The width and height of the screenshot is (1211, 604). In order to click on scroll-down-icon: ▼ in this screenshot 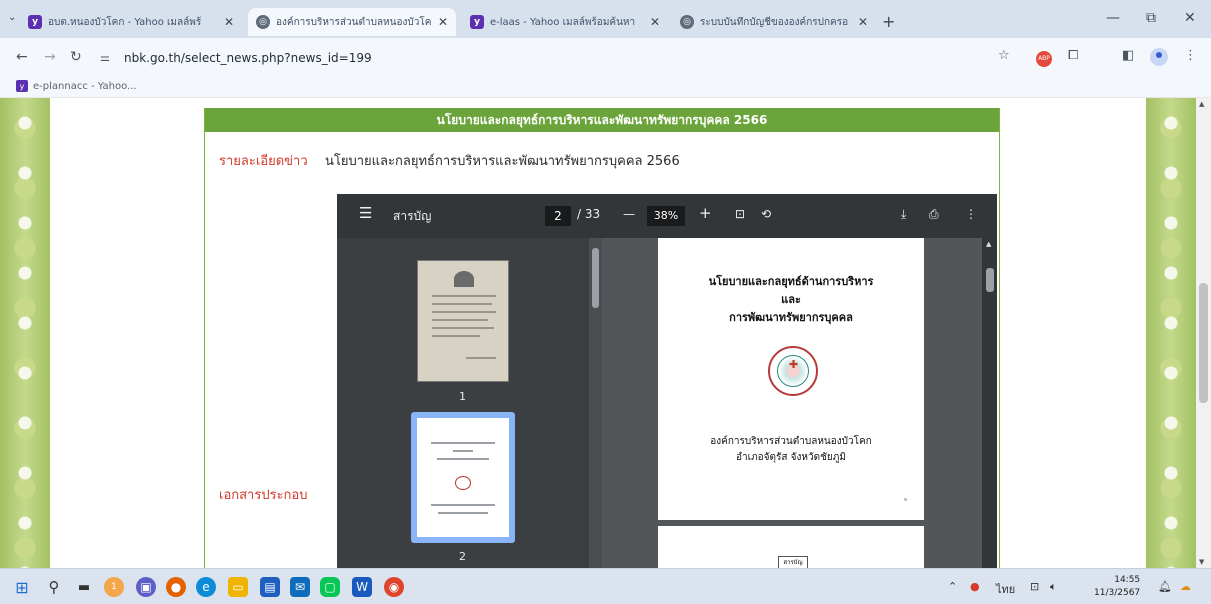, I will do `click(1201, 562)`.